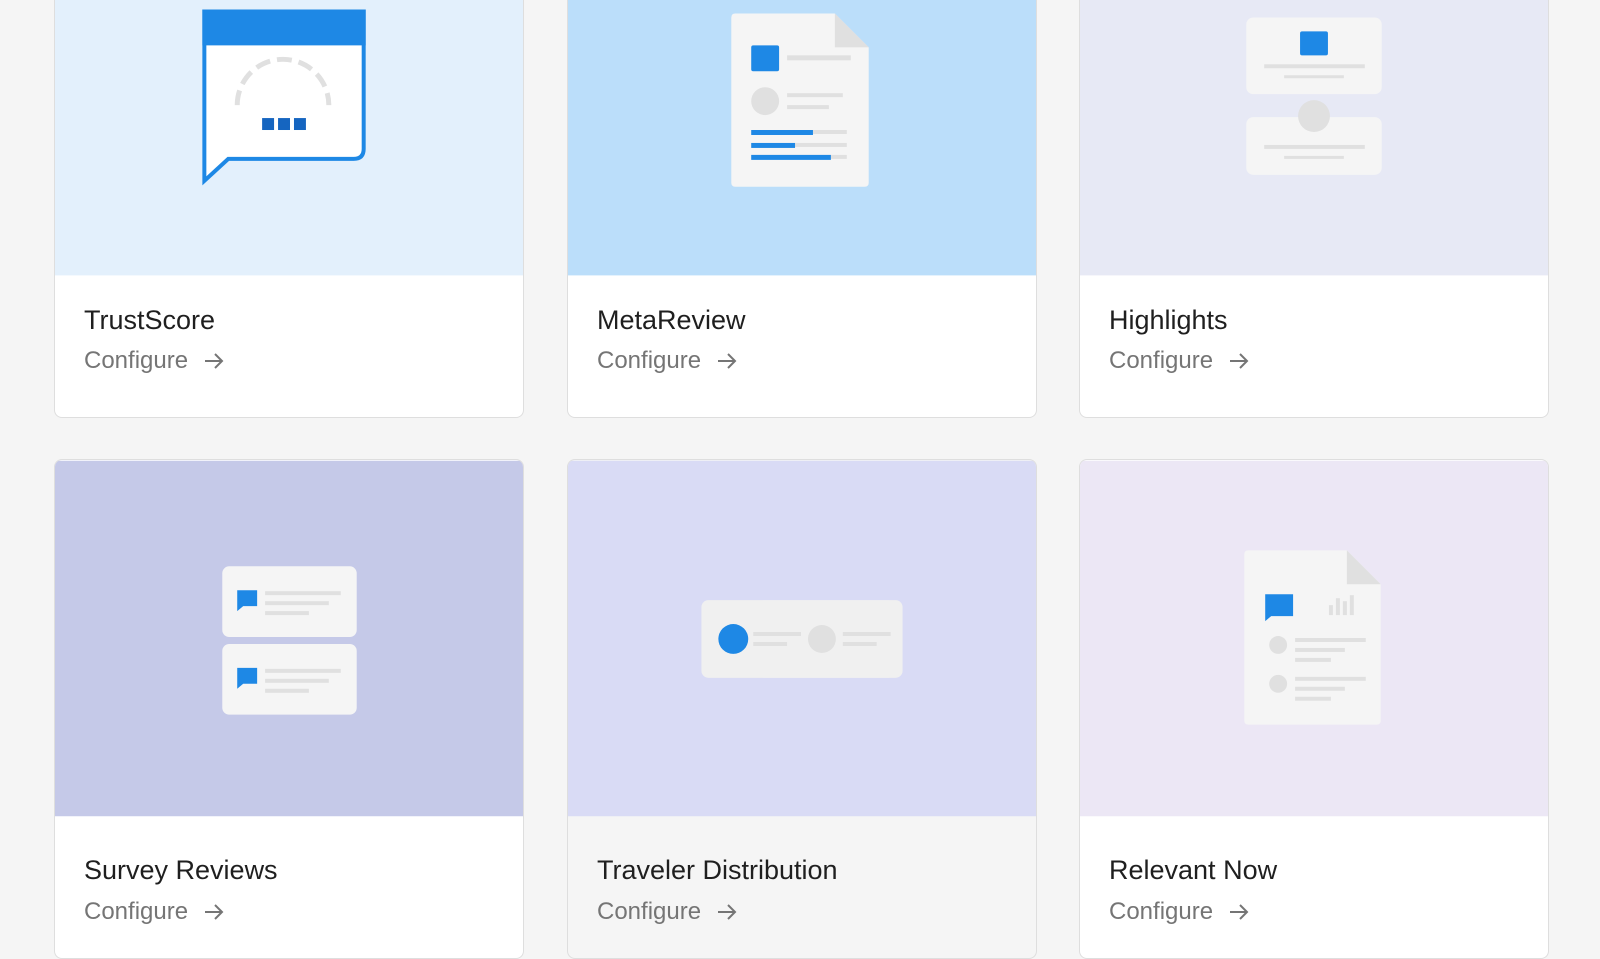 This screenshot has height=959, width=1600. I want to click on card-title: Traveler Distribution, so click(717, 870).